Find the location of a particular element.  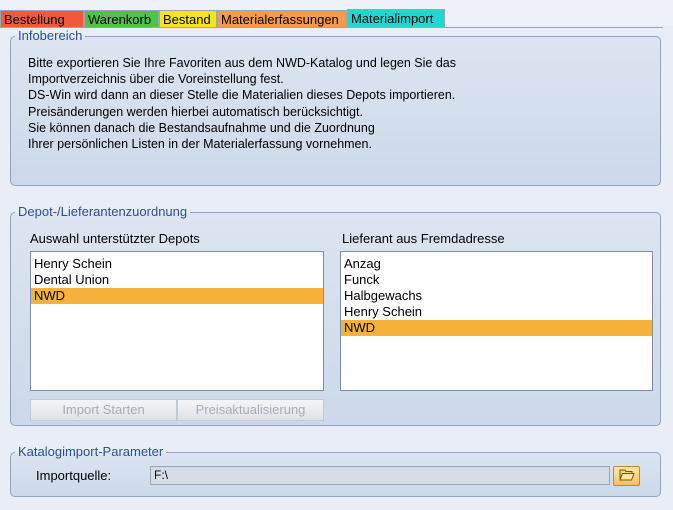

supplier-list-item: Anzag is located at coordinates (496, 264).